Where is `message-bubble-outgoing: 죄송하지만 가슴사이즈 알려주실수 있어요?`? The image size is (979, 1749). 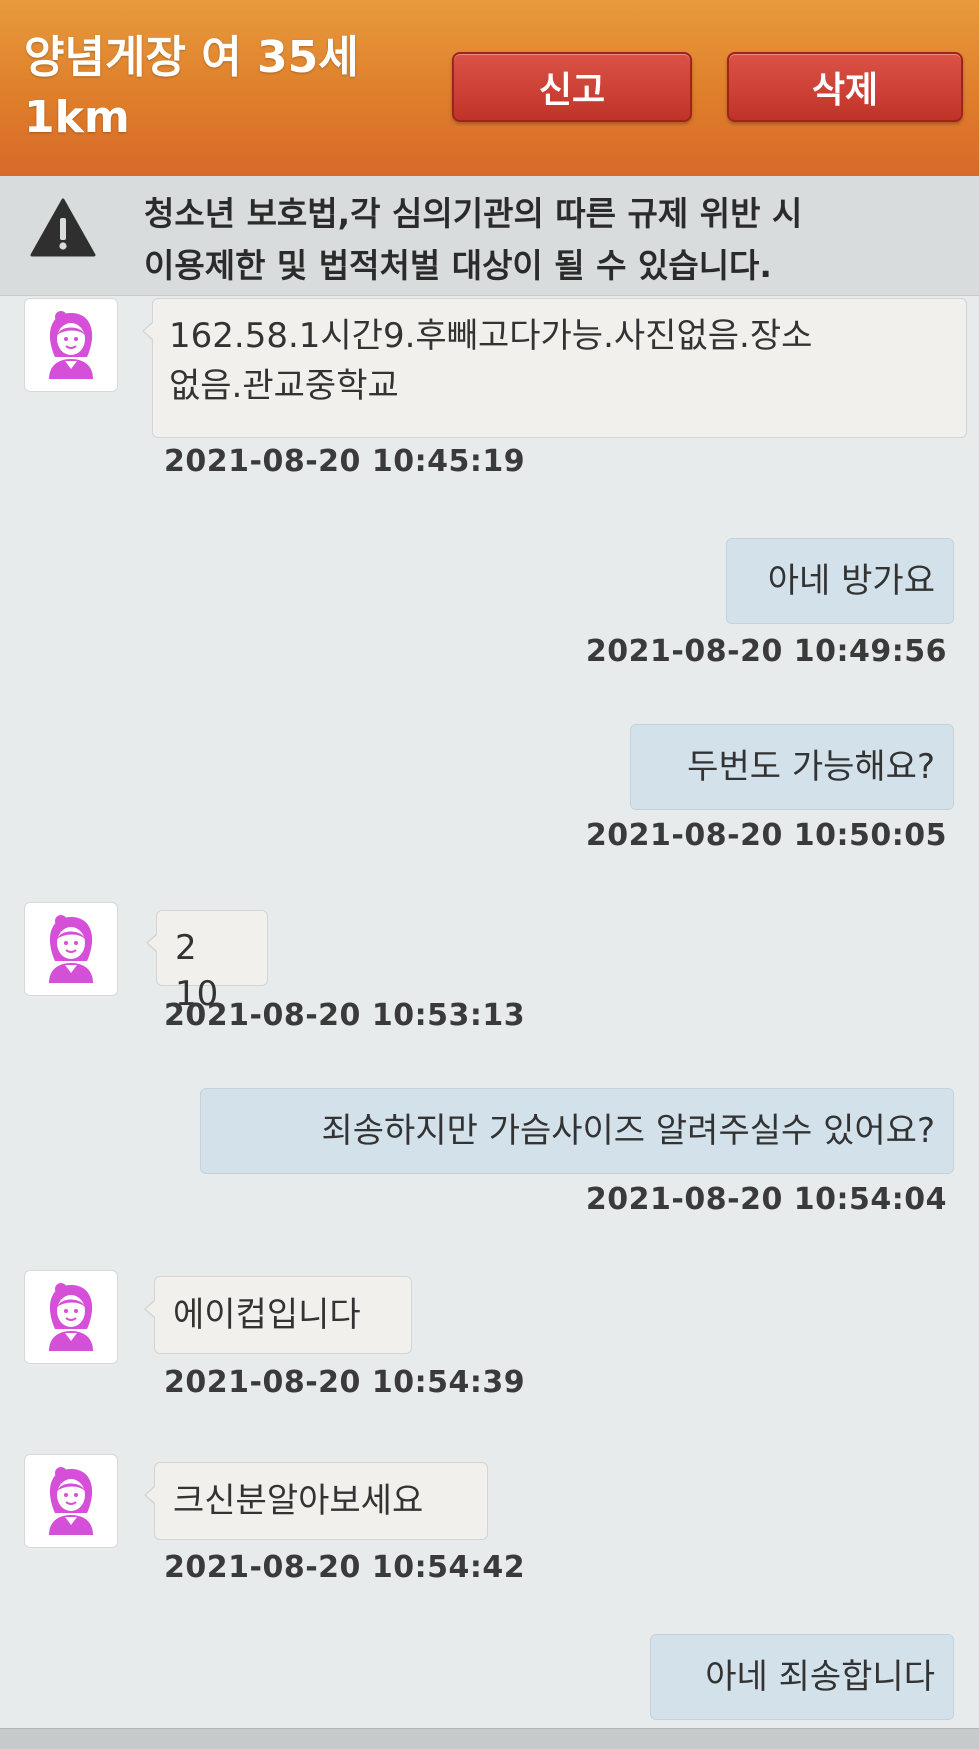
message-bubble-outgoing: 죄송하지만 가슴사이즈 알려주실수 있어요? is located at coordinates (577, 1131).